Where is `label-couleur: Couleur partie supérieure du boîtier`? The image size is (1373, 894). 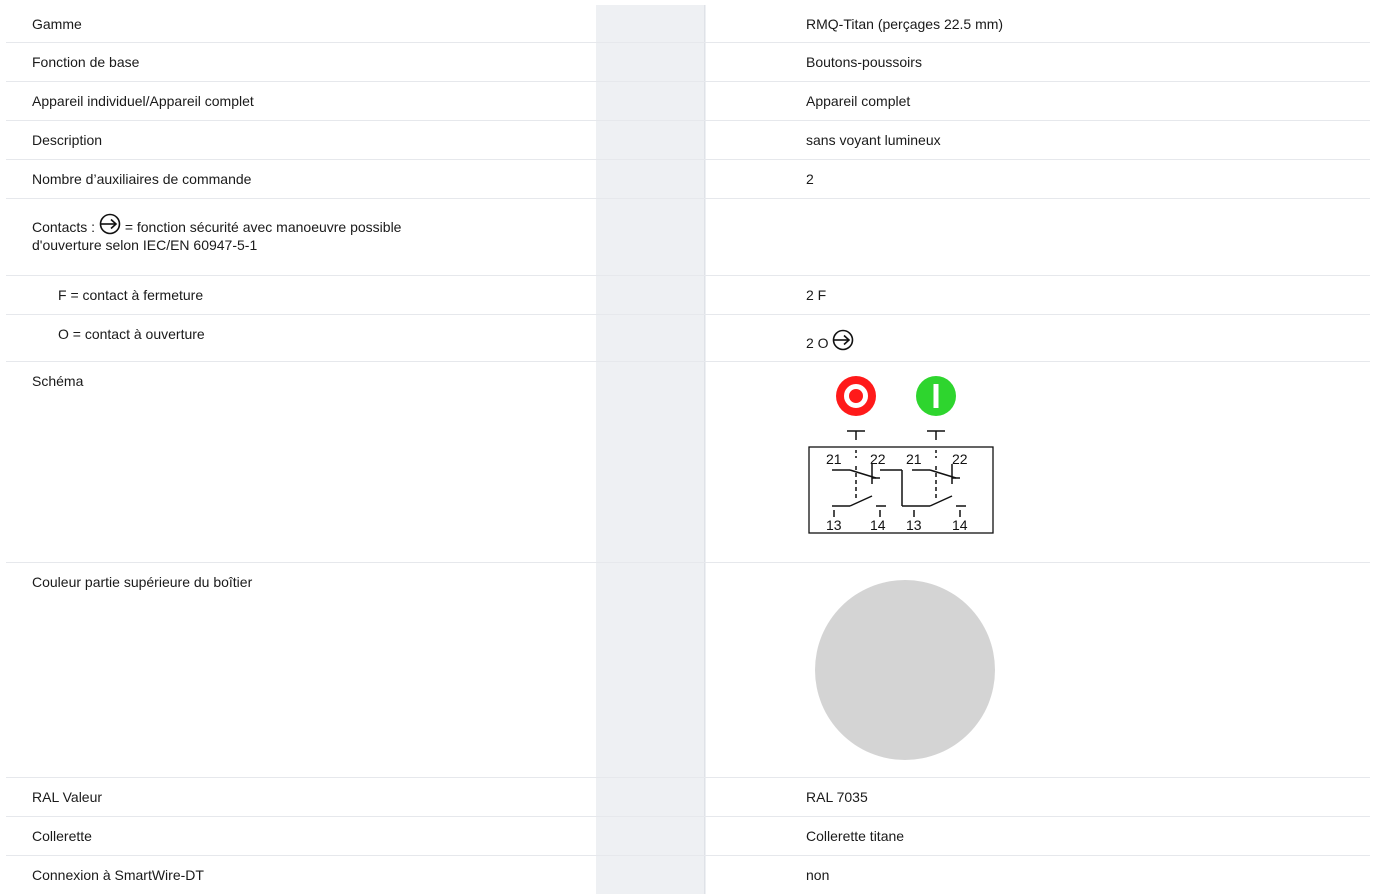 label-couleur: Couleur partie supérieure du boîtier is located at coordinates (142, 582).